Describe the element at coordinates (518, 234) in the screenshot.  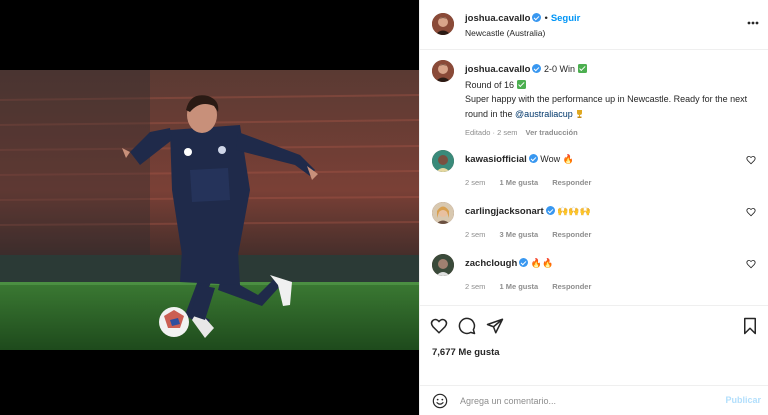
I see `comment-likes: 3 Me gusta` at that location.